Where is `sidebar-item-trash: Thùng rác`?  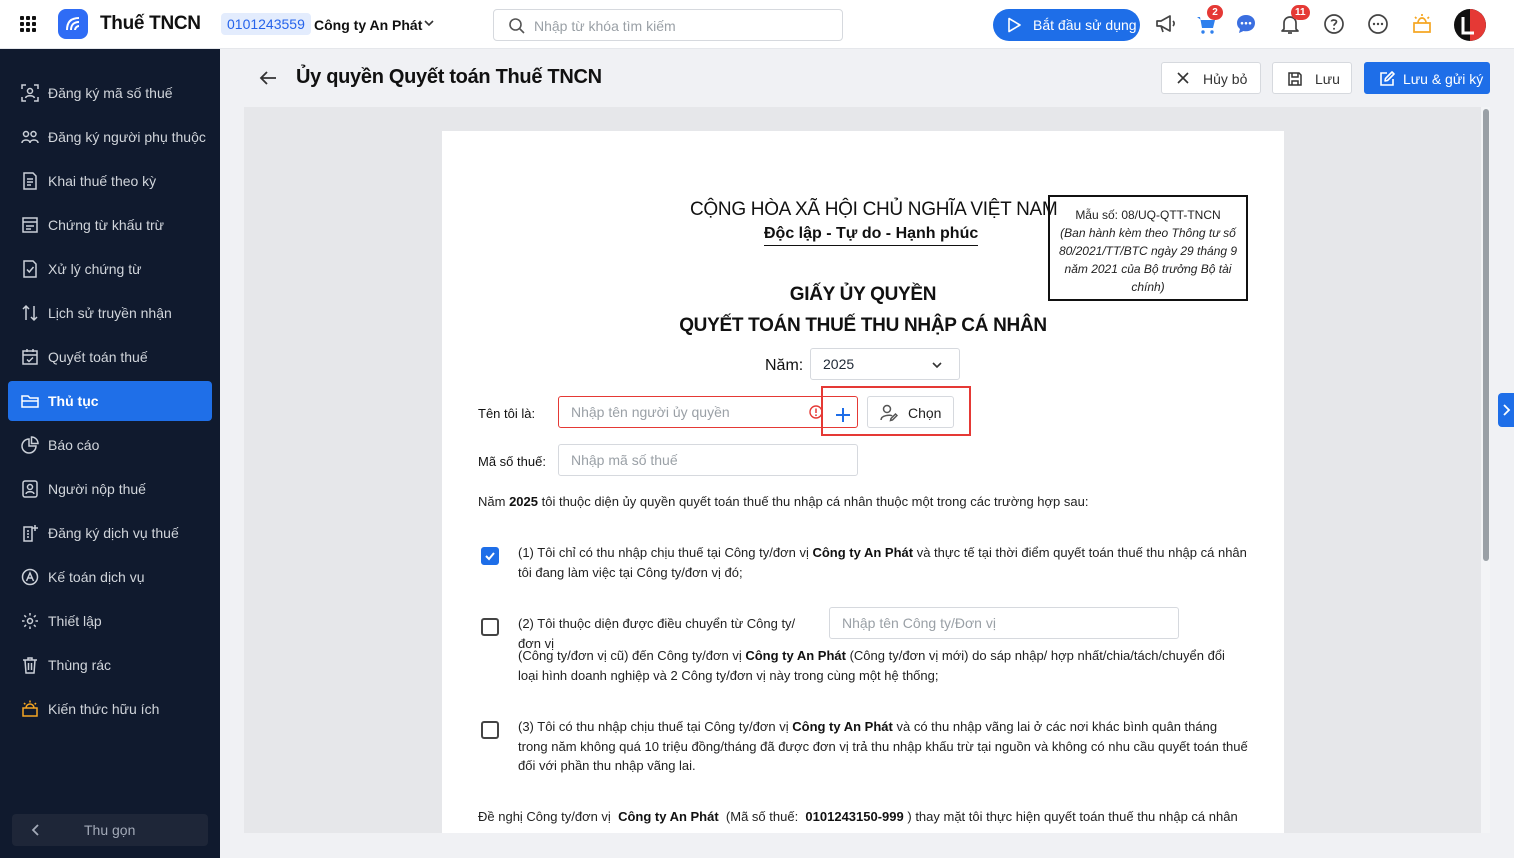
sidebar-item-trash: Thùng rác is located at coordinates (110, 665).